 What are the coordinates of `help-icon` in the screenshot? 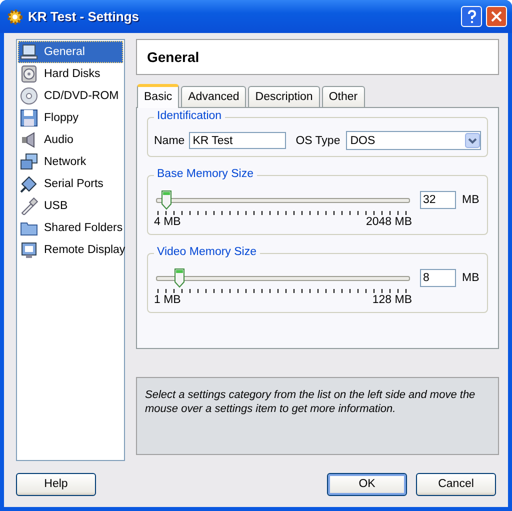 It's located at (471, 16).